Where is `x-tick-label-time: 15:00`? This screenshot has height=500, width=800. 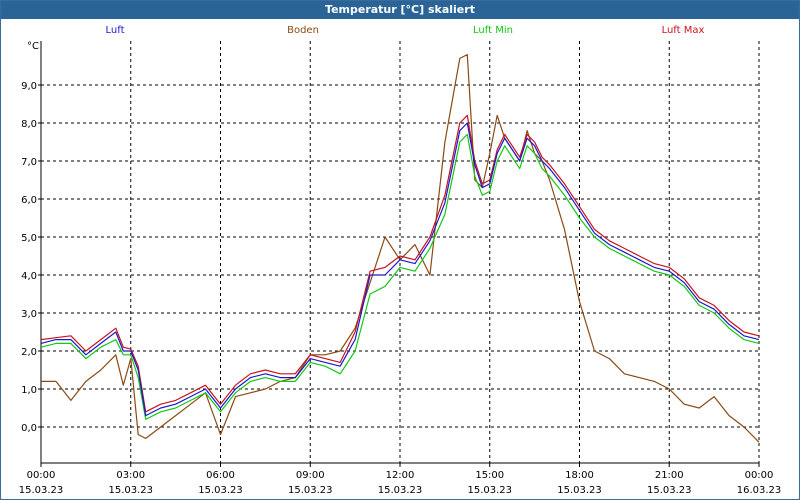 x-tick-label-time: 15:00 is located at coordinates (489, 475).